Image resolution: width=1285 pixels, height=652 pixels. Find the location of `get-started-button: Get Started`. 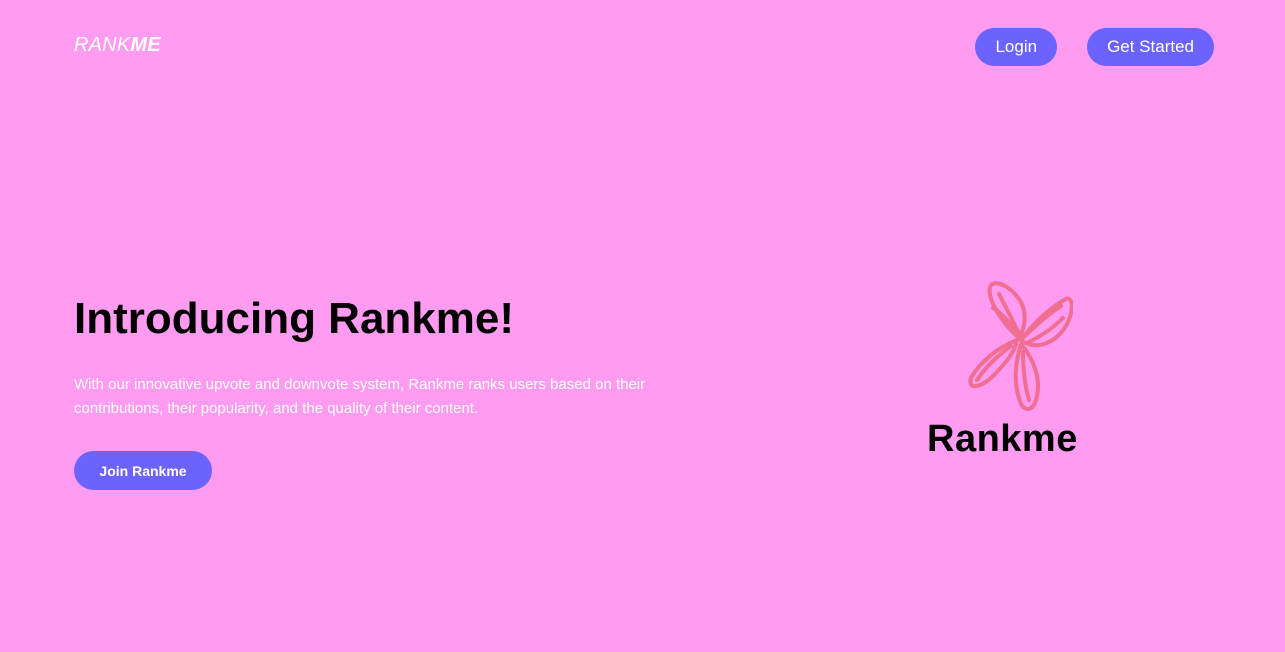

get-started-button: Get Started is located at coordinates (1150, 47).